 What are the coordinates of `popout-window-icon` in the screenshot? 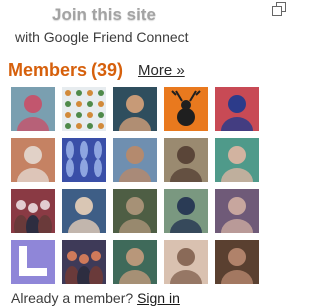 It's located at (279, 9).